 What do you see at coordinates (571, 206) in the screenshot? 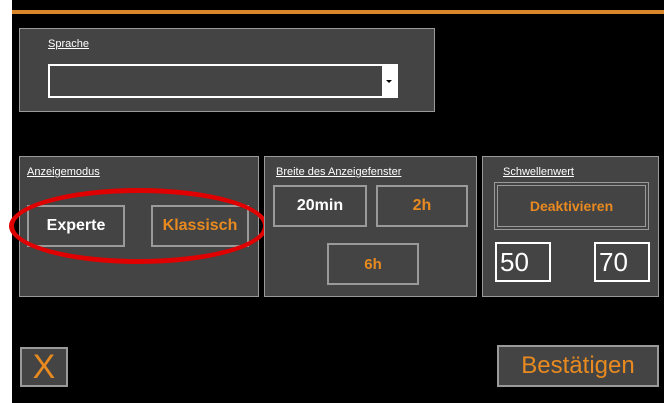
I see `deactivate-button: Deaktivieren` at bounding box center [571, 206].